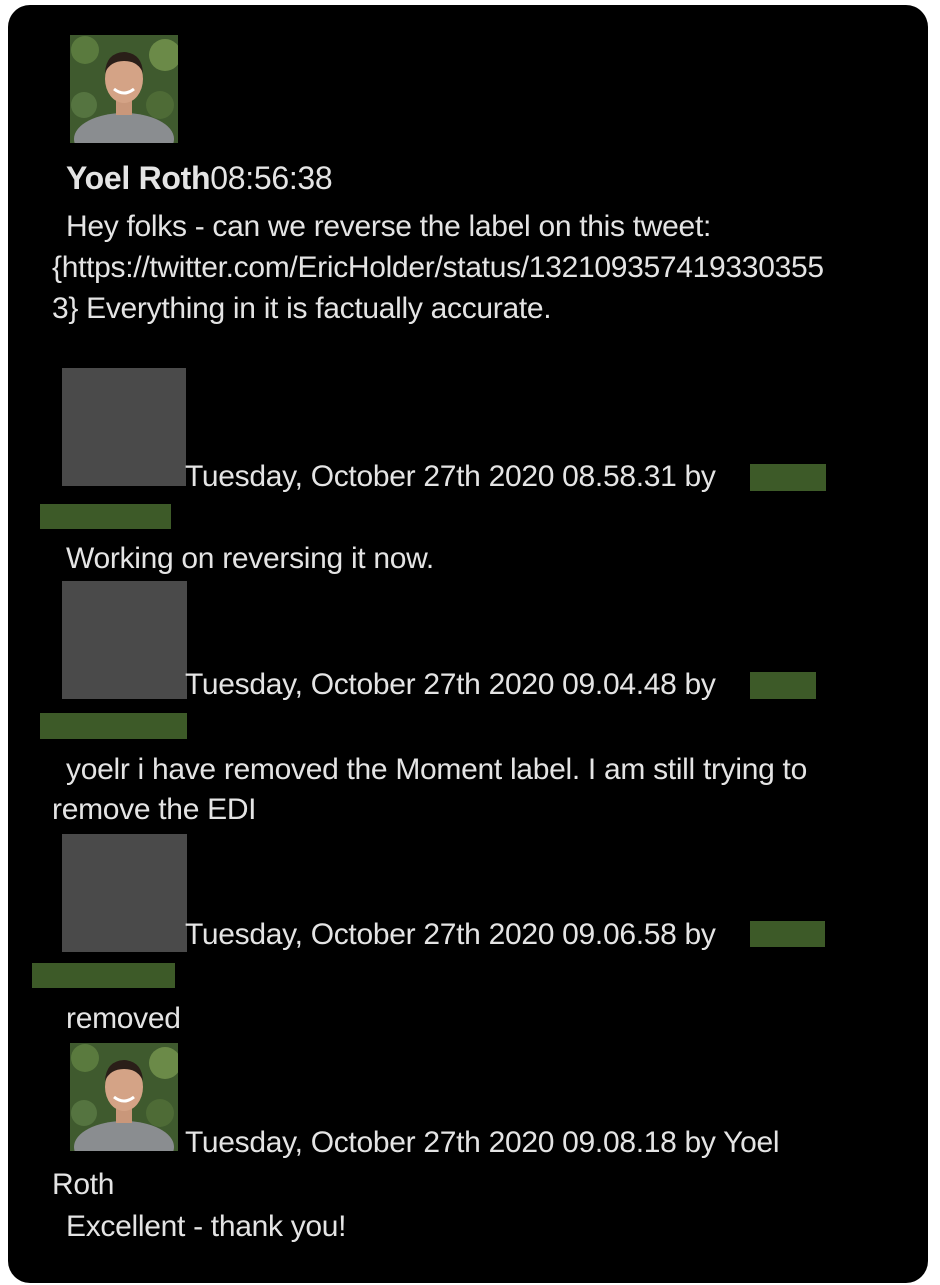  What do you see at coordinates (123, 1018) in the screenshot?
I see `message-text: removed` at bounding box center [123, 1018].